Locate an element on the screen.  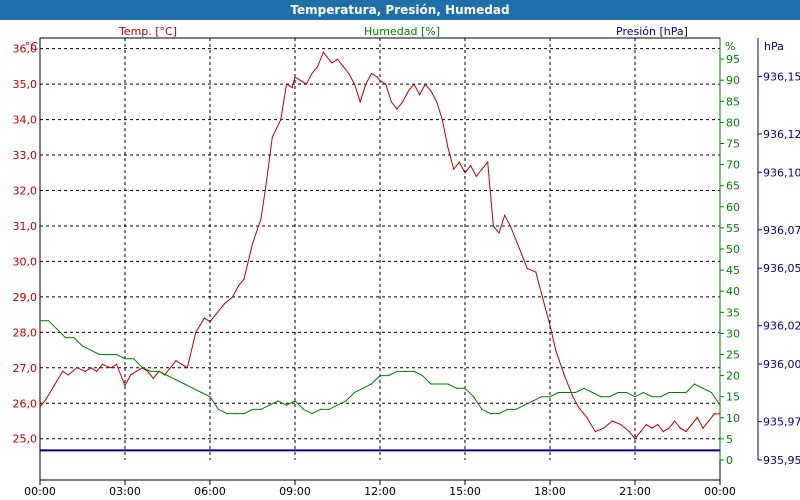
temp-tick-label: 36,0 is located at coordinates (25, 49).